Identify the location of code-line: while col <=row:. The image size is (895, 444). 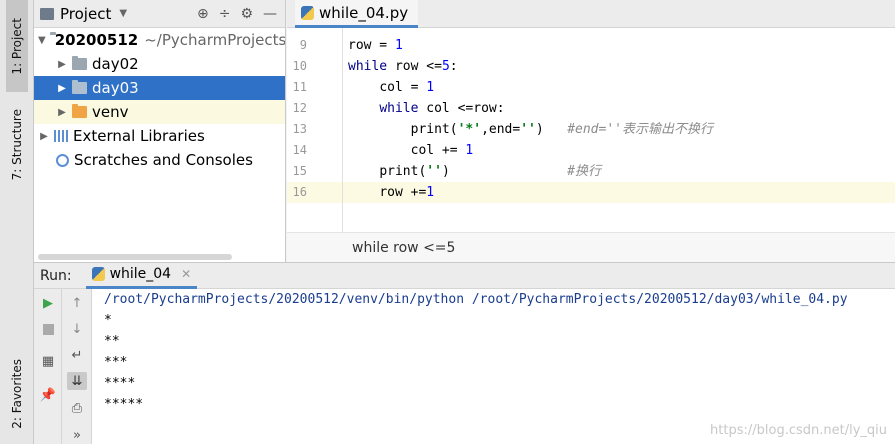
(442, 108).